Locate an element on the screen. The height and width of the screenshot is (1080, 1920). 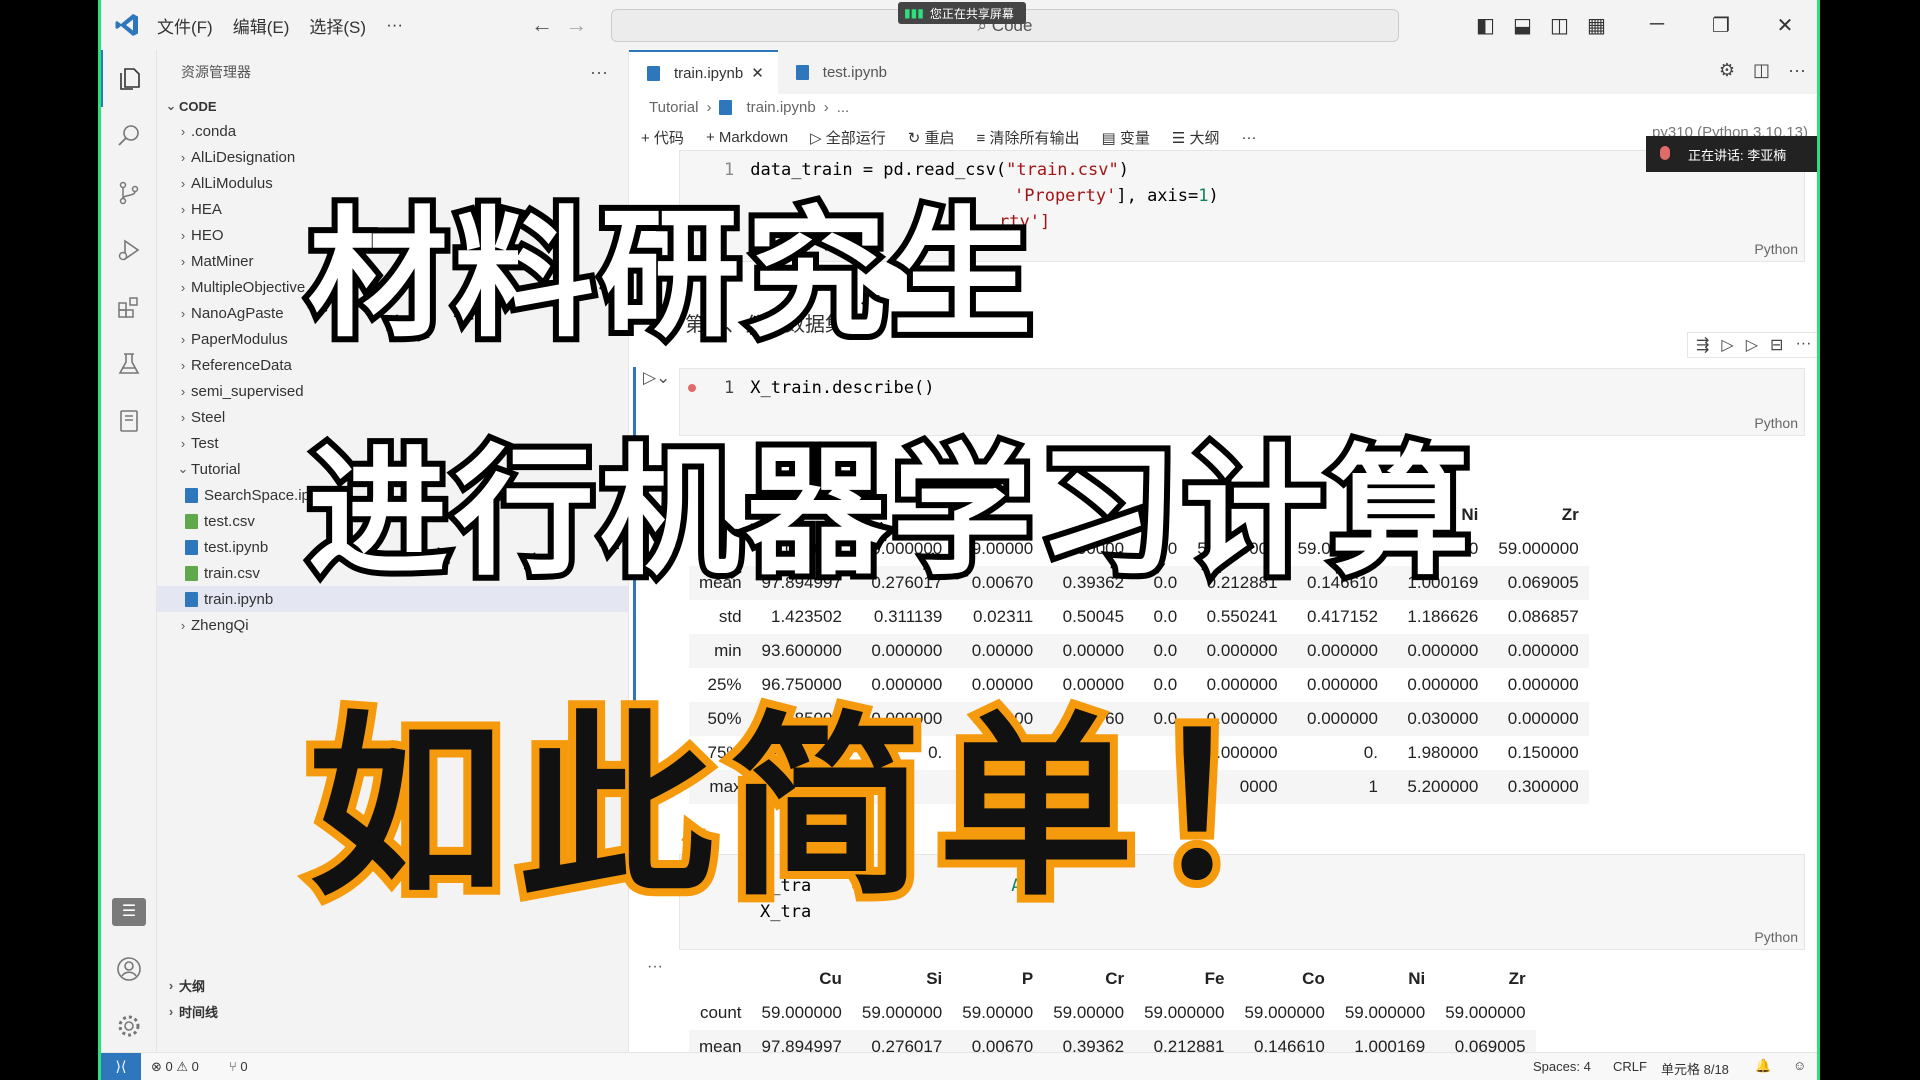
add-code-cell-button: + 代码 is located at coordinates (662, 137).